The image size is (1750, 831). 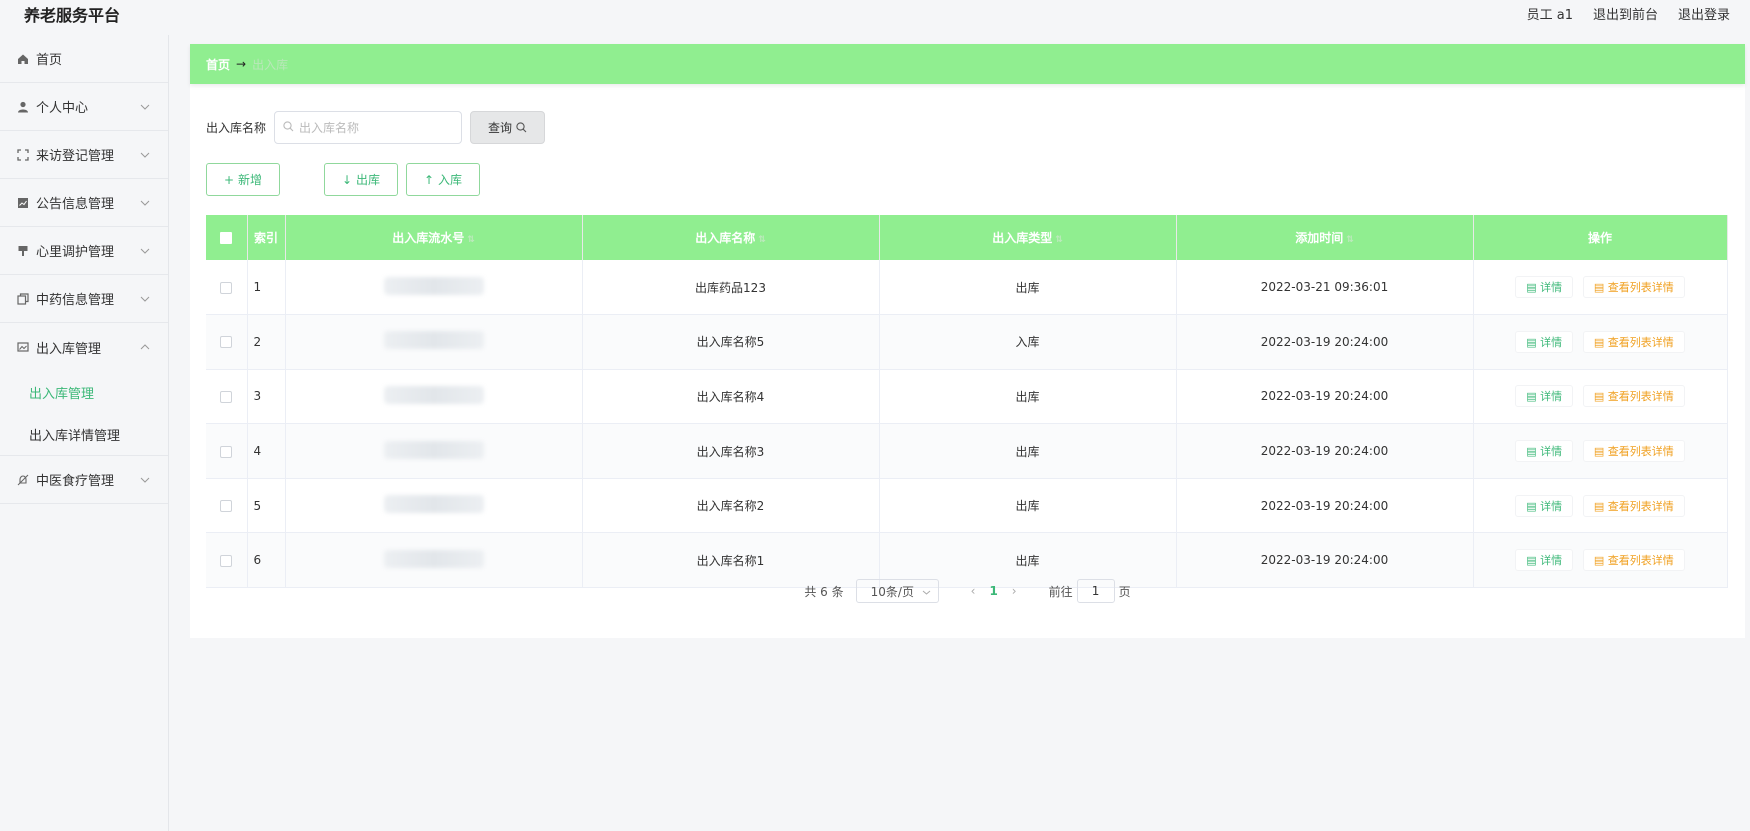 I want to click on goto-input: 1, so click(x=1095, y=591).